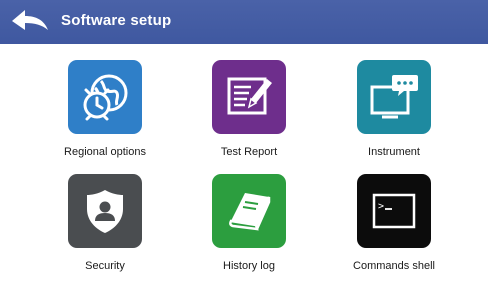 The height and width of the screenshot is (282, 488). What do you see at coordinates (105, 152) in the screenshot?
I see `tile-label: Regional options` at bounding box center [105, 152].